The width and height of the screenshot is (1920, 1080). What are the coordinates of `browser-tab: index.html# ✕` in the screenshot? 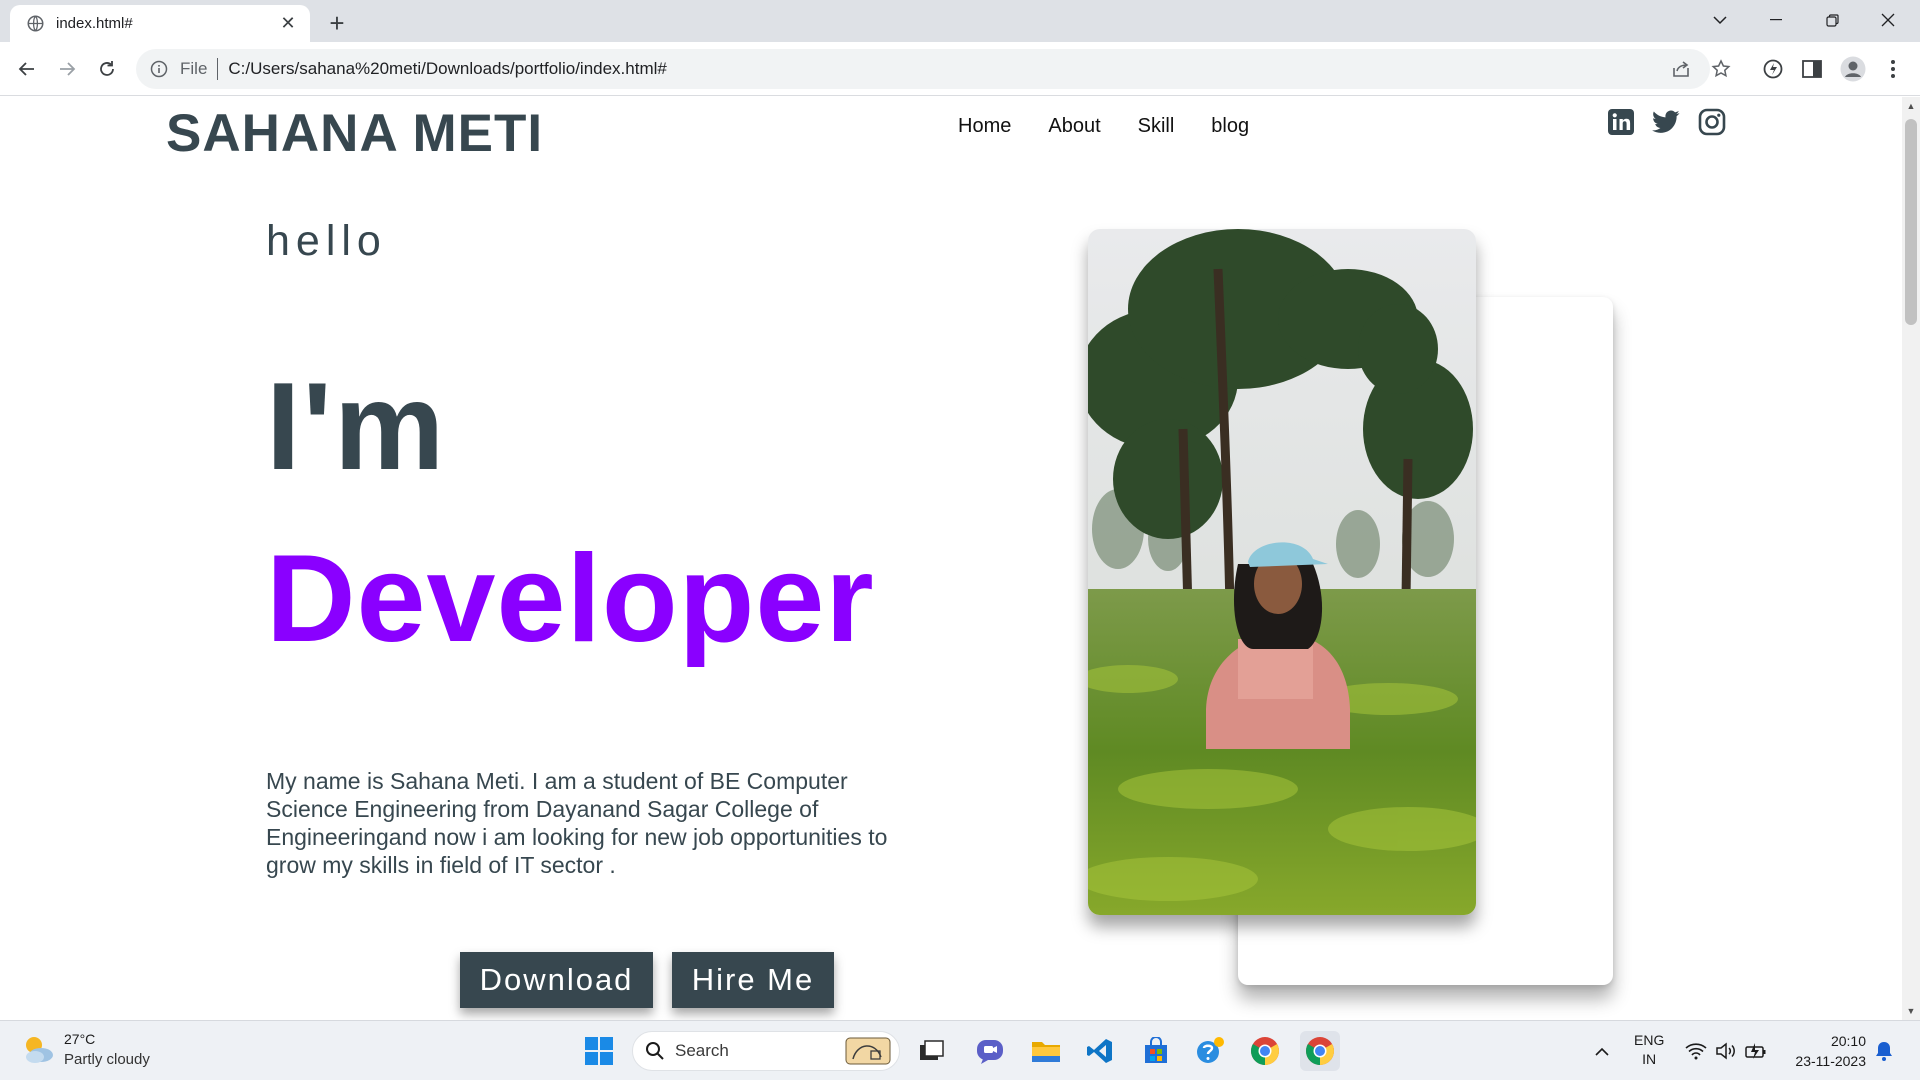 It's located at (160, 23).